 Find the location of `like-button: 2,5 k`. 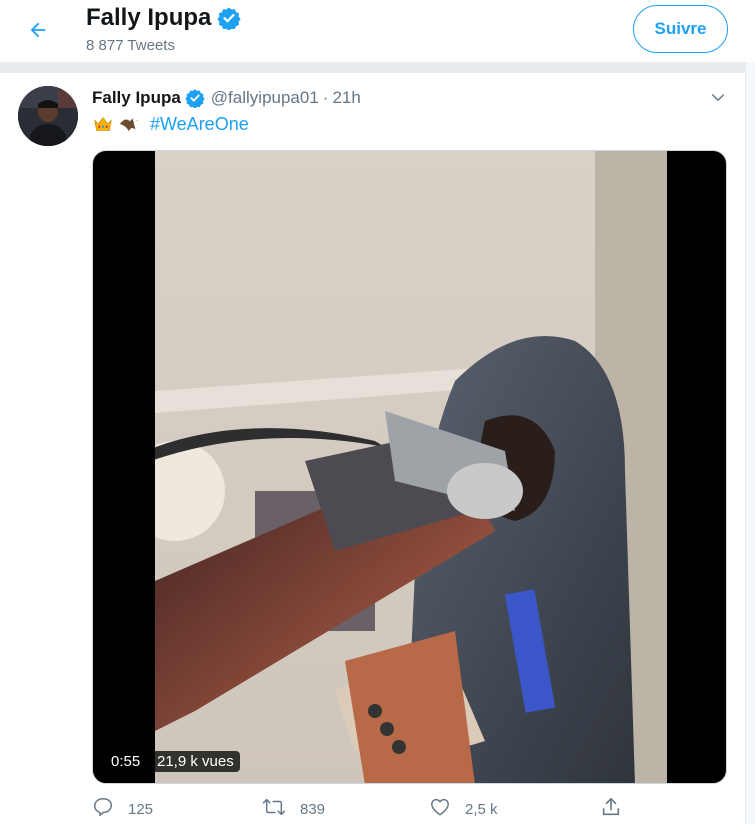

like-button: 2,5 k is located at coordinates (463, 809).